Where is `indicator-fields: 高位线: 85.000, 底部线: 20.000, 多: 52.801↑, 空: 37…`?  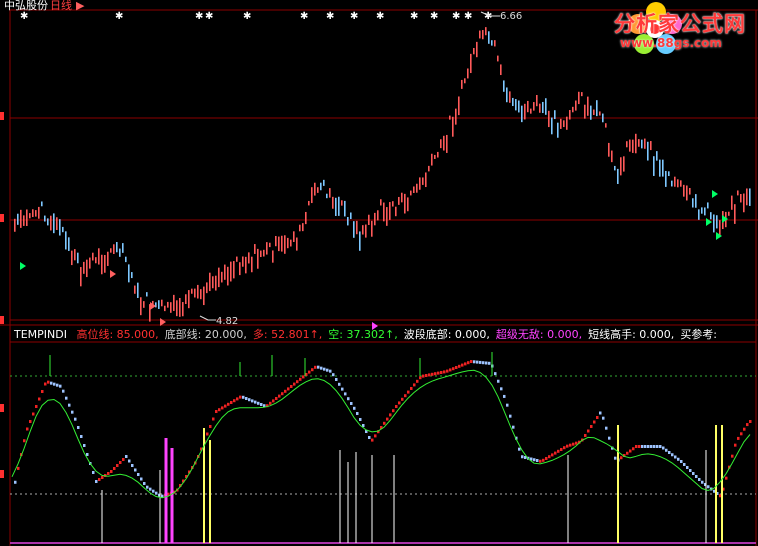 indicator-fields: 高位线: 85.000, 底部线: 20.000, 多: 52.801↑, 空: 37… is located at coordinates (399, 334).